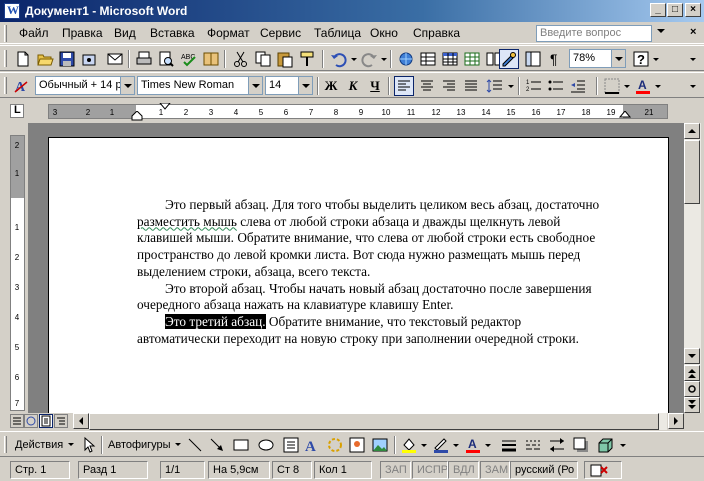 This screenshot has height=481, width=704. What do you see at coordinates (627, 86) in the screenshot?
I see `borders-dropdown-icon` at bounding box center [627, 86].